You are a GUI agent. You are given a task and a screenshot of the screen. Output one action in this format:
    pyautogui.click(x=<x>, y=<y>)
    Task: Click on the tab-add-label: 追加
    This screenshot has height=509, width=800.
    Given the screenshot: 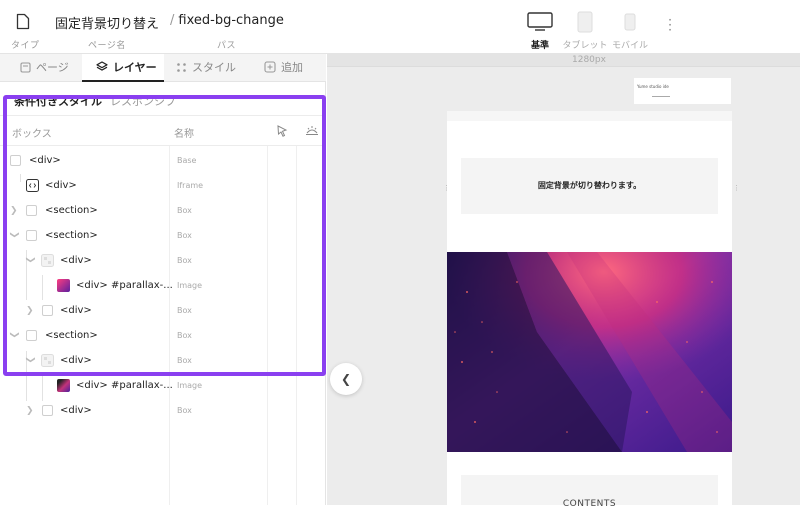 What is the action you would take?
    pyautogui.click(x=292, y=67)
    